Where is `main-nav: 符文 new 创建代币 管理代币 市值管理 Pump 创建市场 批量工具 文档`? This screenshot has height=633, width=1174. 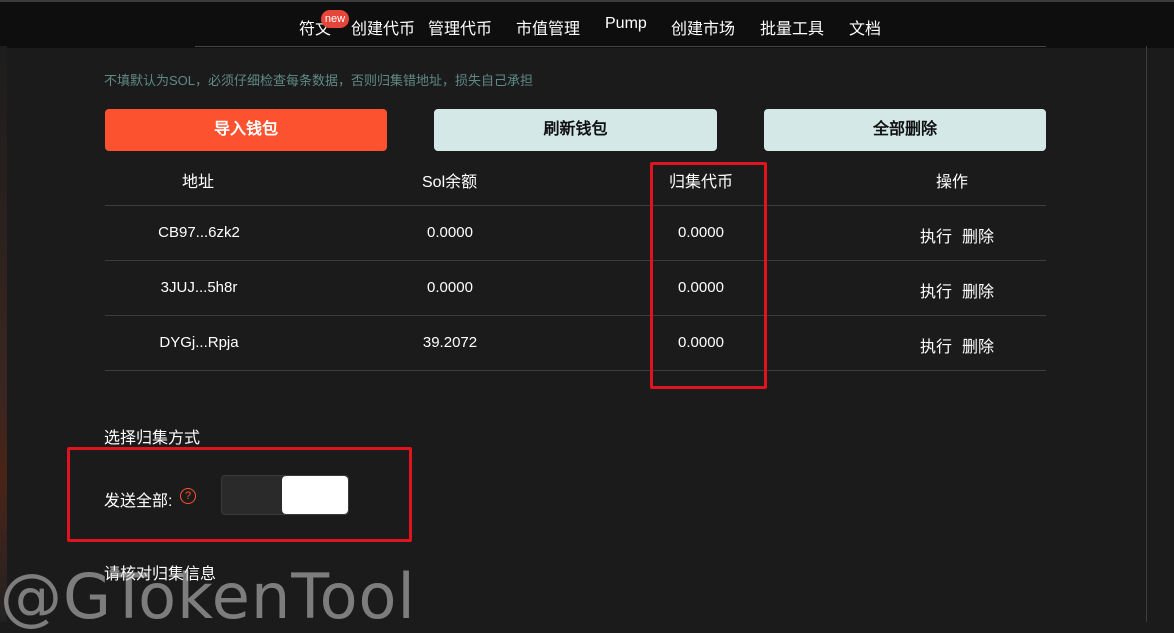
main-nav: 符文 new 创建代币 管理代币 市值管理 Pump 创建市场 批量工具 文档 is located at coordinates (587, 25).